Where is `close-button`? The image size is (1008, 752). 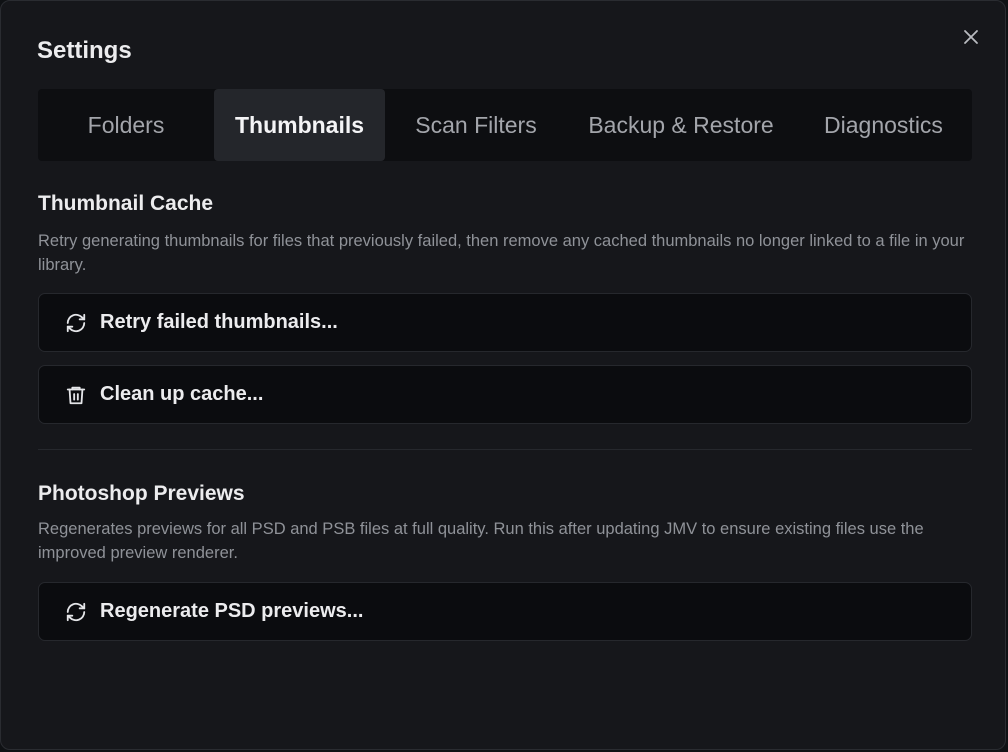
close-button is located at coordinates (971, 39).